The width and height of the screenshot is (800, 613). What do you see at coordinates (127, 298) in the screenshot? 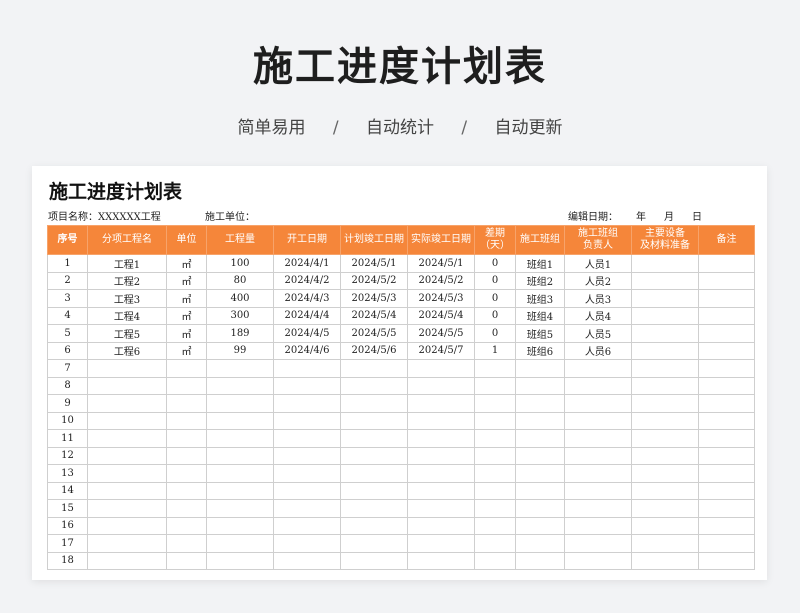
I see `table-cell: 工程3` at bounding box center [127, 298].